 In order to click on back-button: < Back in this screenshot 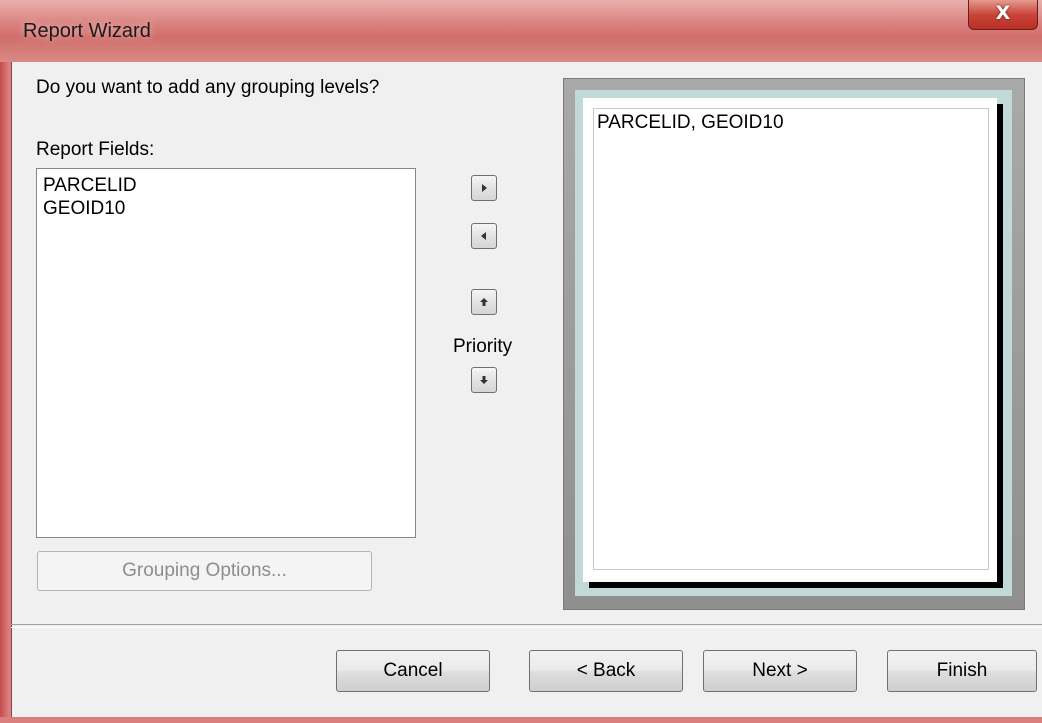, I will do `click(606, 671)`.